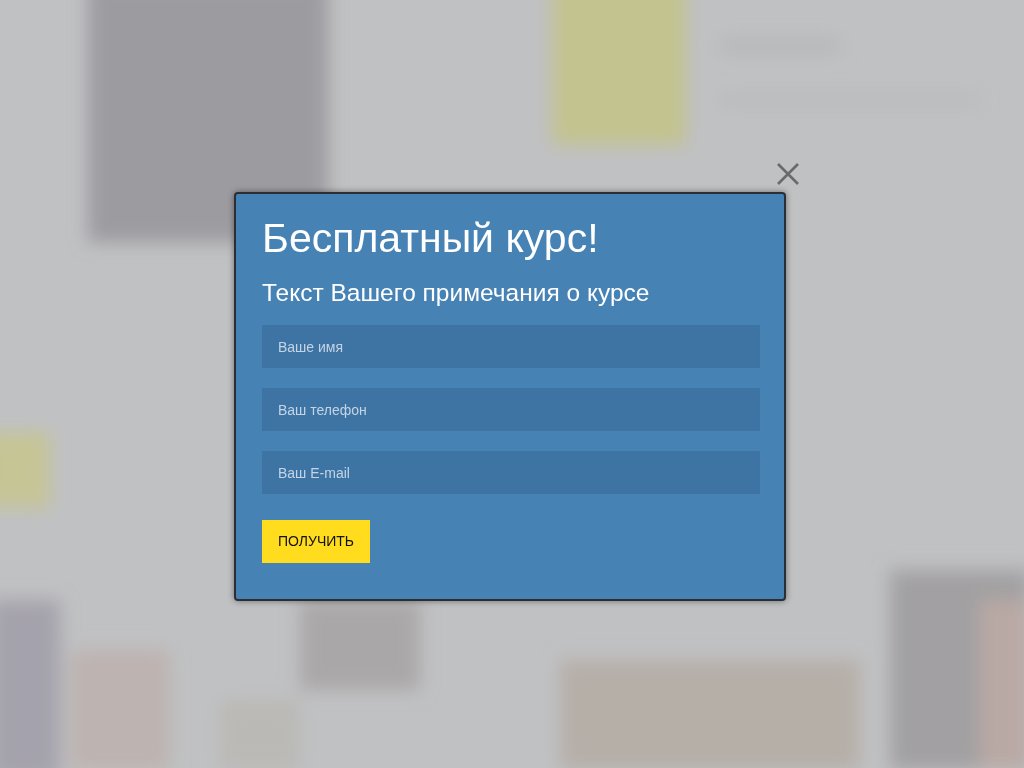 This screenshot has height=768, width=1024. What do you see at coordinates (456, 293) in the screenshot?
I see `popup-subtitle: Текст Вашего примечания о курсе` at bounding box center [456, 293].